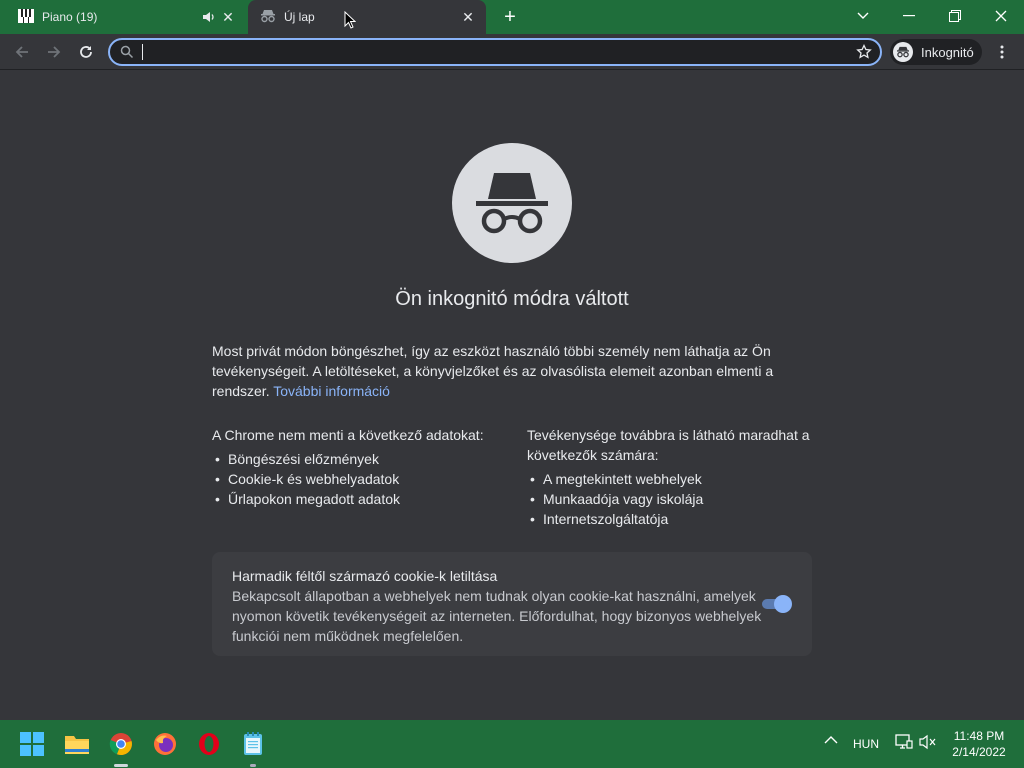 The image size is (1024, 768). Describe the element at coordinates (121, 744) in the screenshot. I see `chrome-icon` at that location.